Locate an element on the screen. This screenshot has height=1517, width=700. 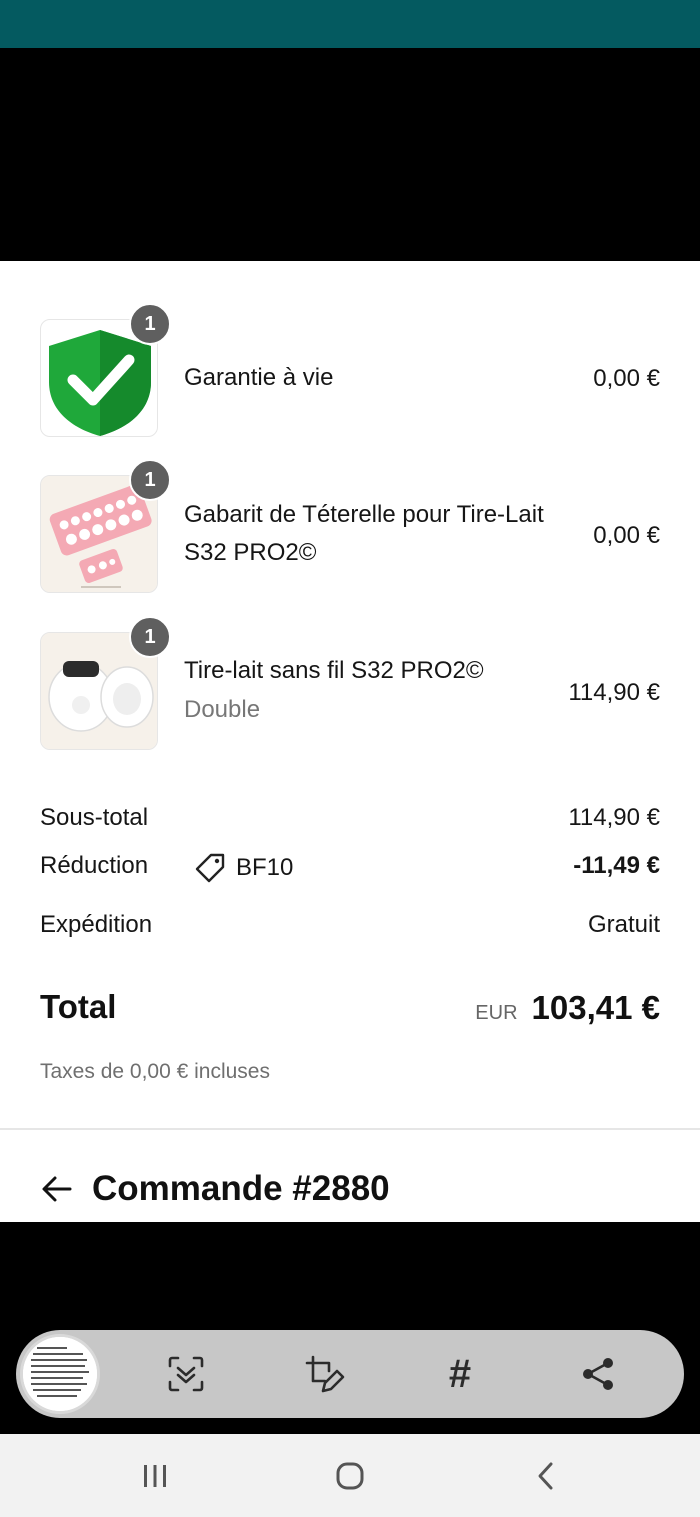
line-item: 1 Garantie à vie 0,00 € is located at coordinates (350, 370).